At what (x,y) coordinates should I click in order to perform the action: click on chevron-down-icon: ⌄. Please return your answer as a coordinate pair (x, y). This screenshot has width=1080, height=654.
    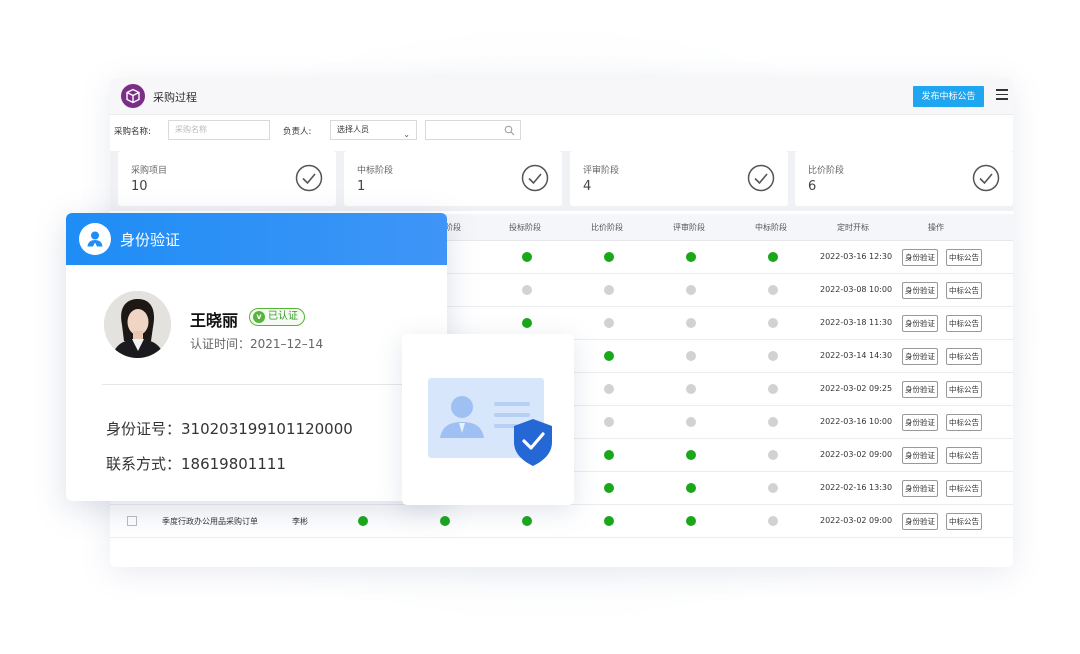
    Looking at the image, I should click on (406, 134).